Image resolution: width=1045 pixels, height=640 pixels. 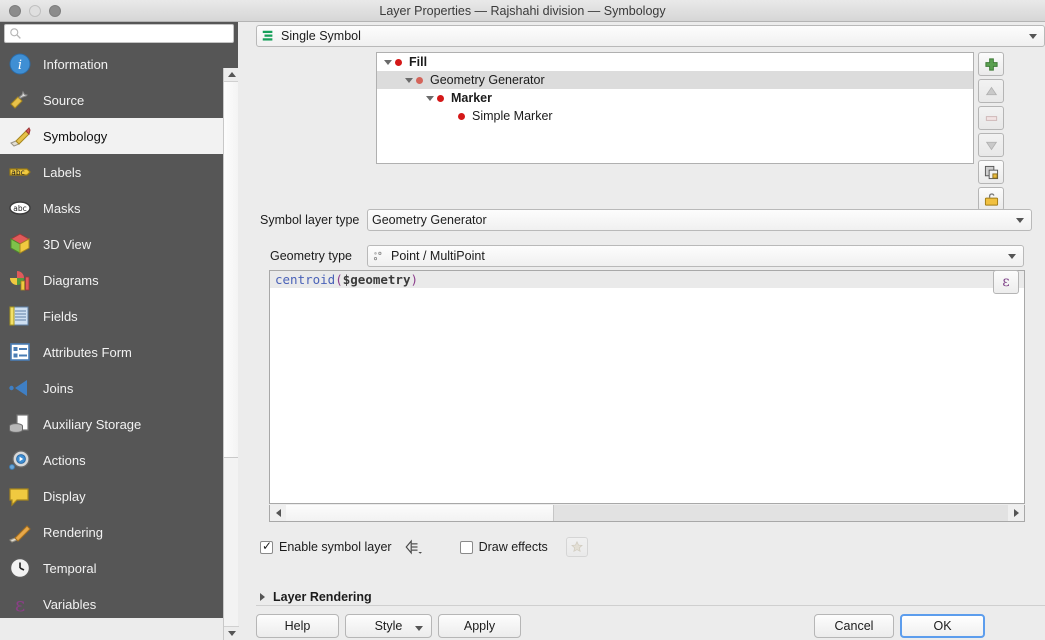 I want to click on arrow-down-icon, so click(x=991, y=145).